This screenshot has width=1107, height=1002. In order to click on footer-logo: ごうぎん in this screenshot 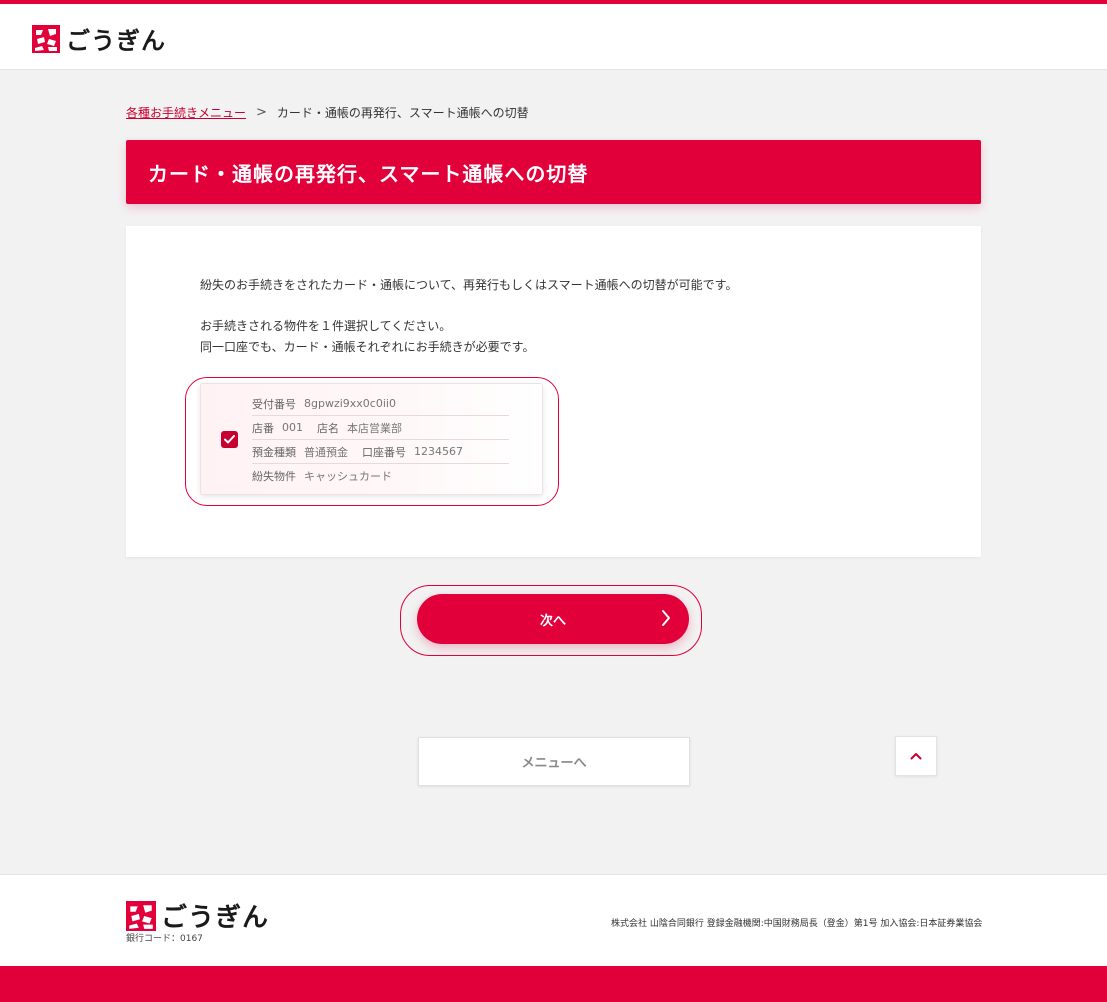, I will do `click(197, 915)`.